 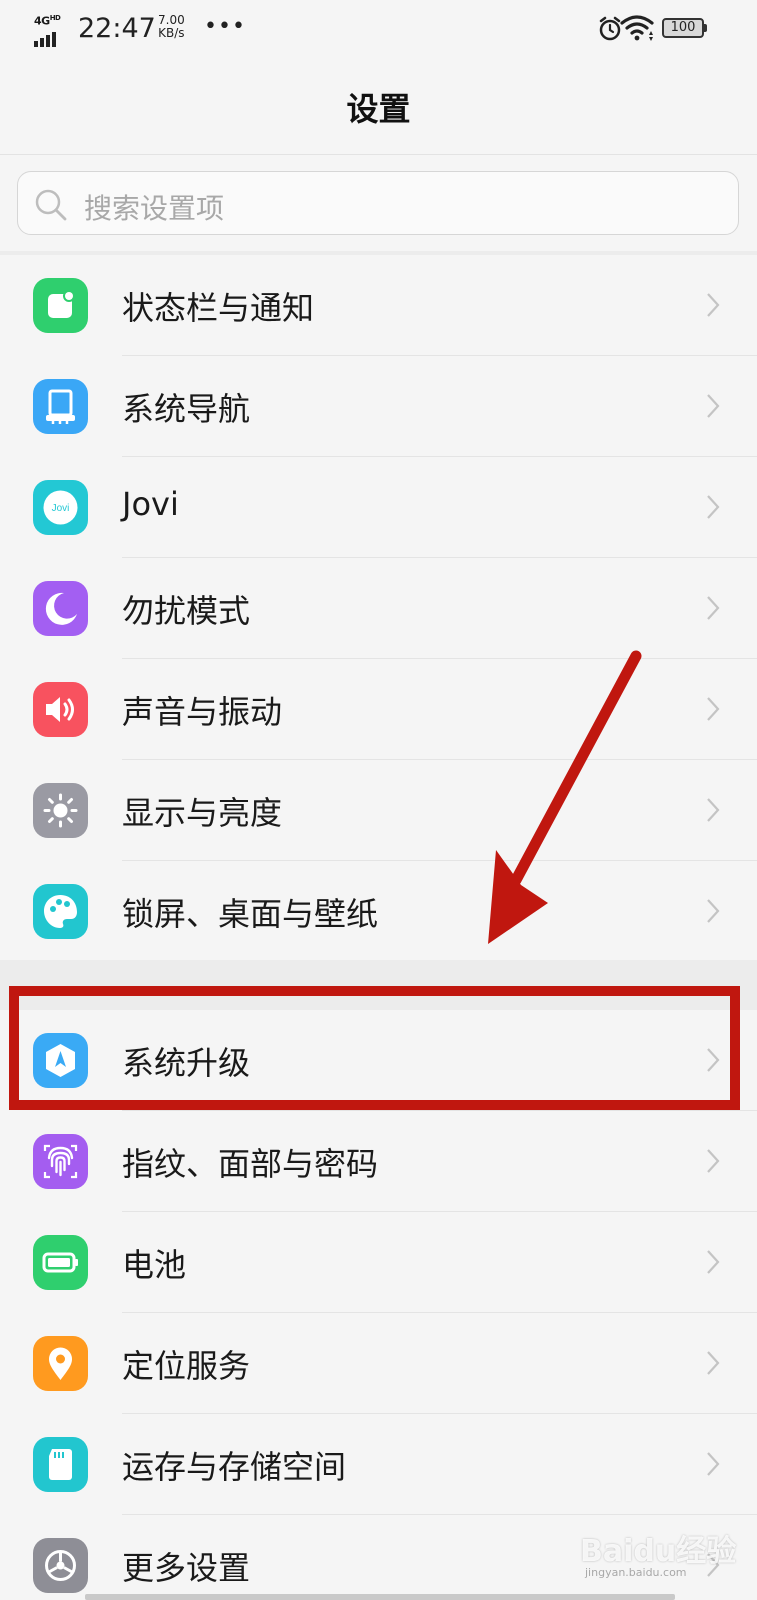 What do you see at coordinates (380, 1597) in the screenshot?
I see `bottom-bar` at bounding box center [380, 1597].